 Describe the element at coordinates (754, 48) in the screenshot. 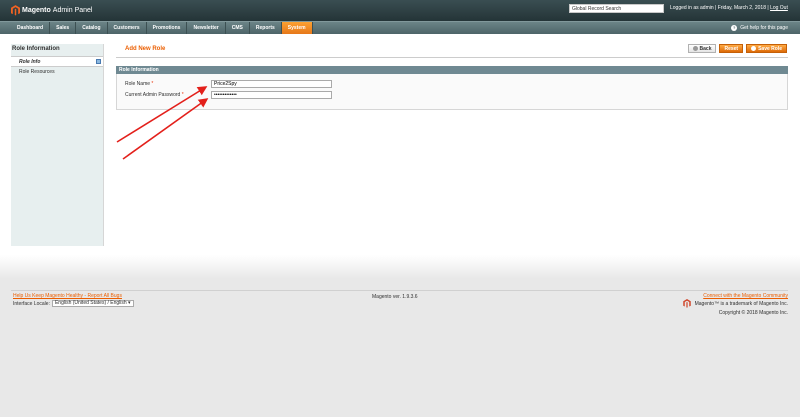

I see `save-icon` at that location.